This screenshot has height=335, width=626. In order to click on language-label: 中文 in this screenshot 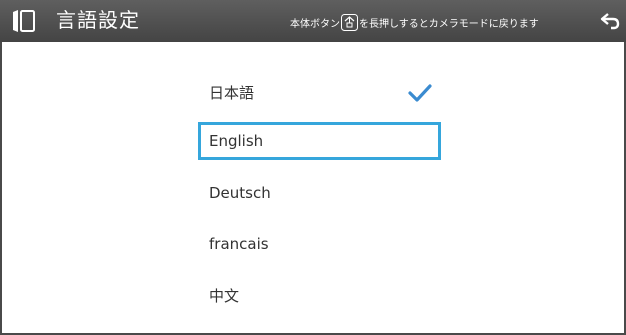, I will do `click(224, 296)`.